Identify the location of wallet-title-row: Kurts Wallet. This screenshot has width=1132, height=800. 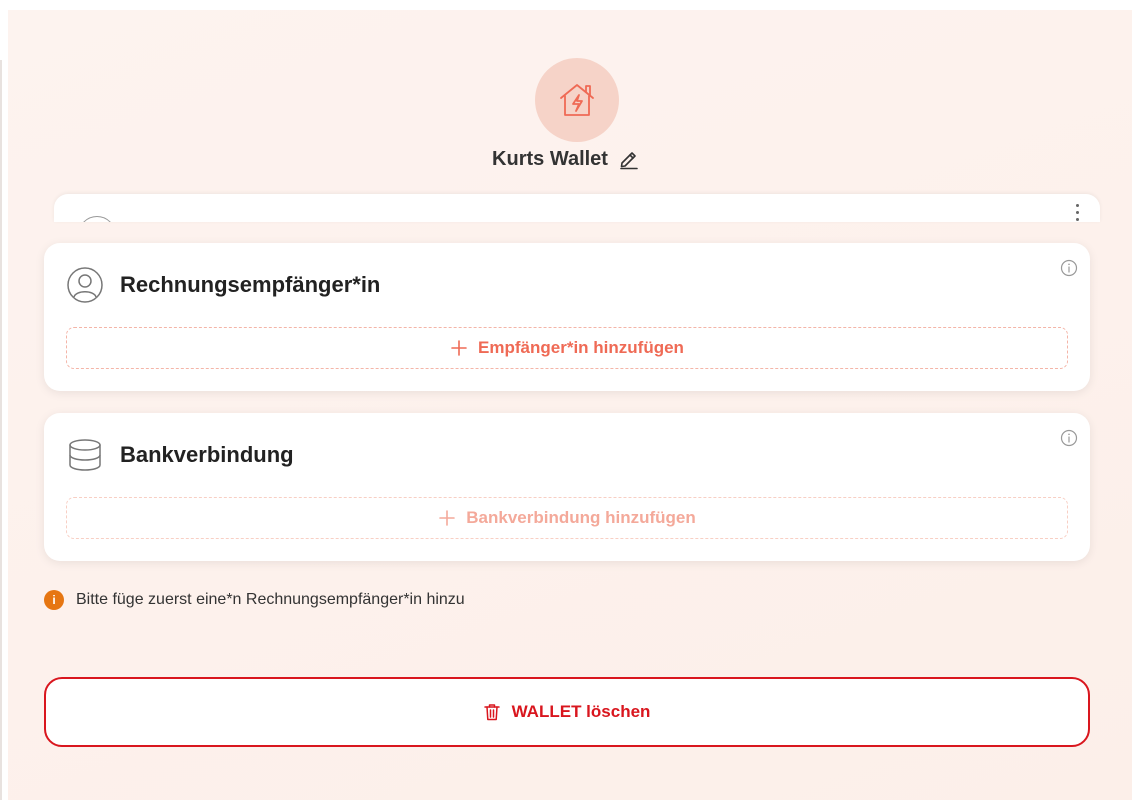
(566, 159).